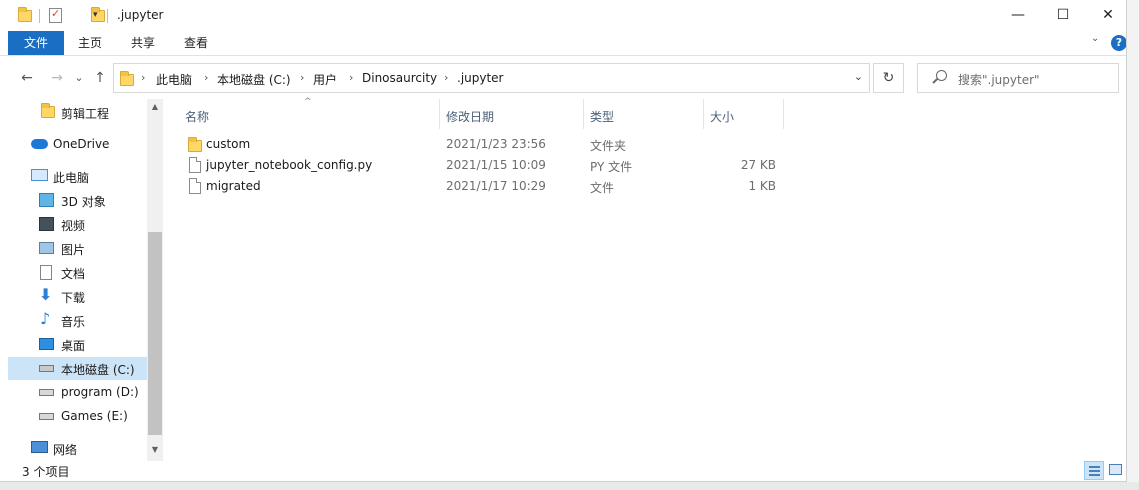 This screenshot has width=1139, height=490. Describe the element at coordinates (73, 322) in the screenshot. I see `sidebar-item-label: 音乐` at that location.